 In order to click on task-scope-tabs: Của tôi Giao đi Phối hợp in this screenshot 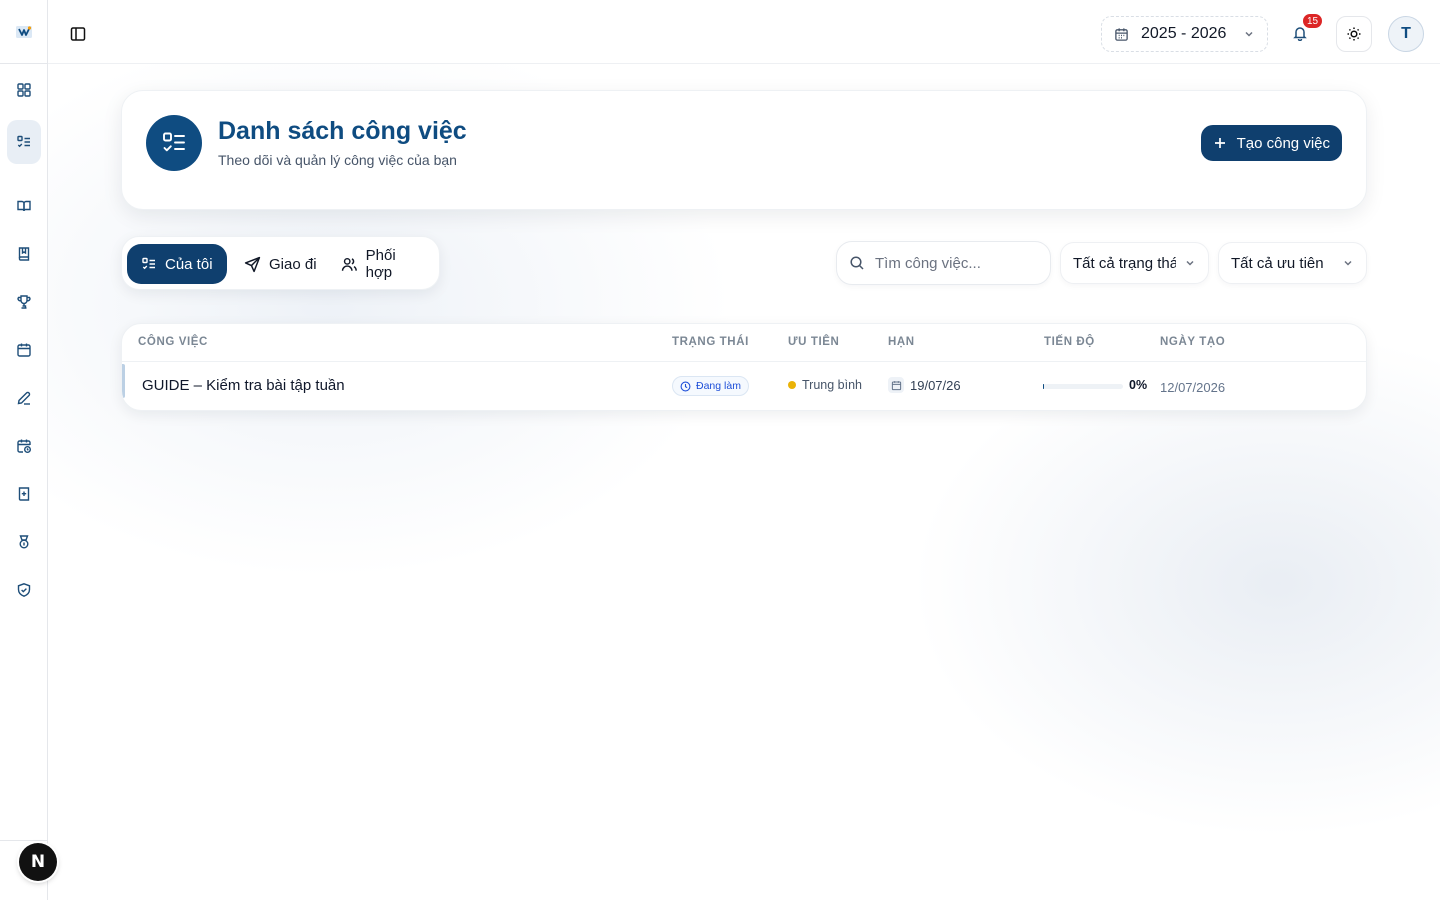, I will do `click(280, 263)`.